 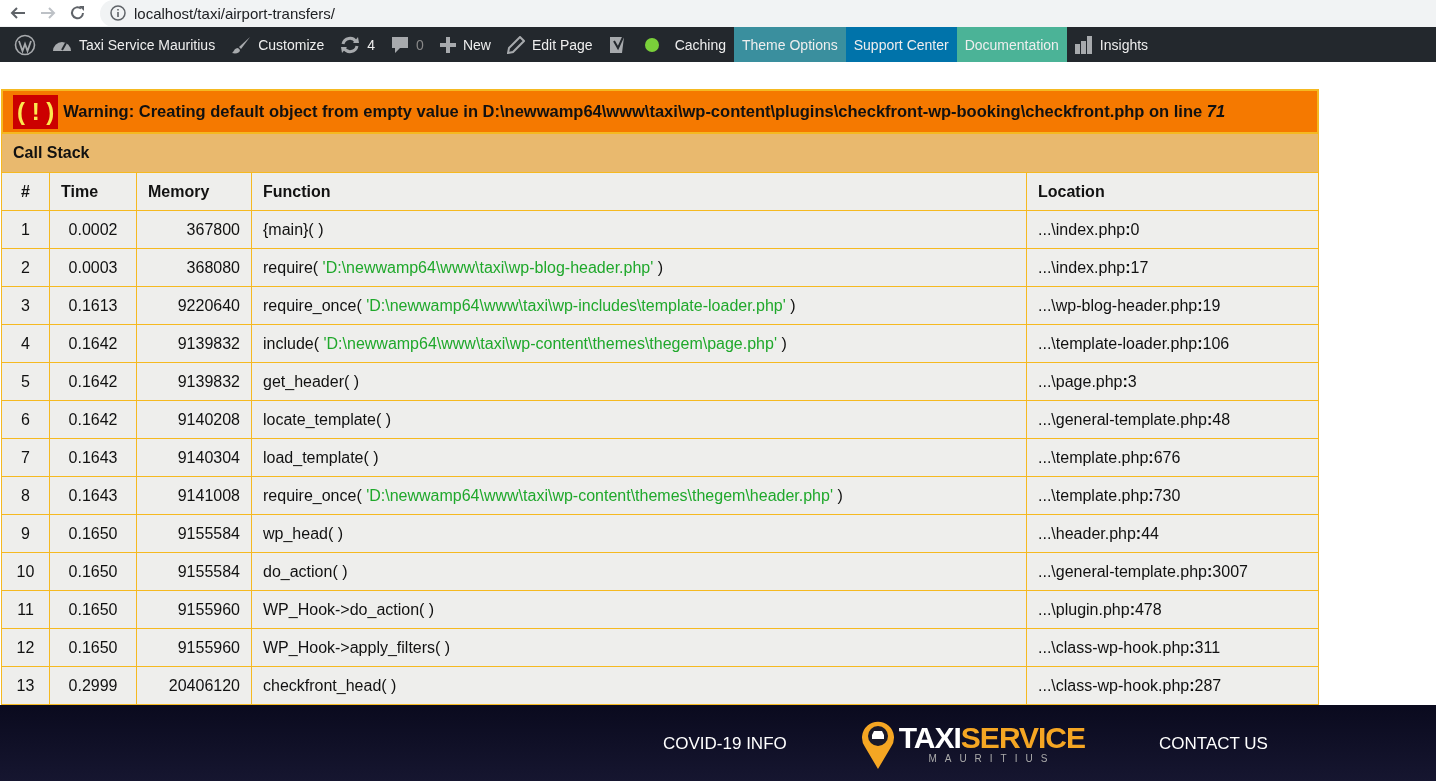 What do you see at coordinates (1083, 44) in the screenshot?
I see `bar-chart-icon` at bounding box center [1083, 44].